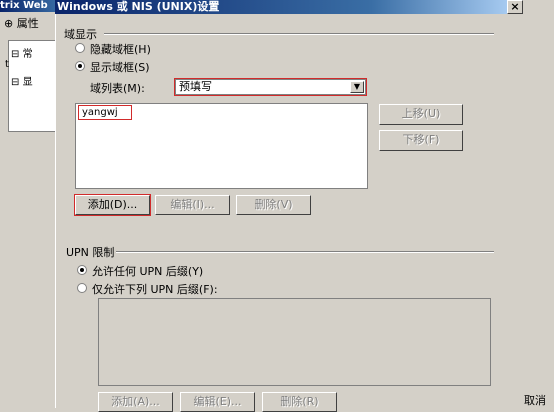  I want to click on hide-domain-label: 隐藏域框(H), so click(120, 49).